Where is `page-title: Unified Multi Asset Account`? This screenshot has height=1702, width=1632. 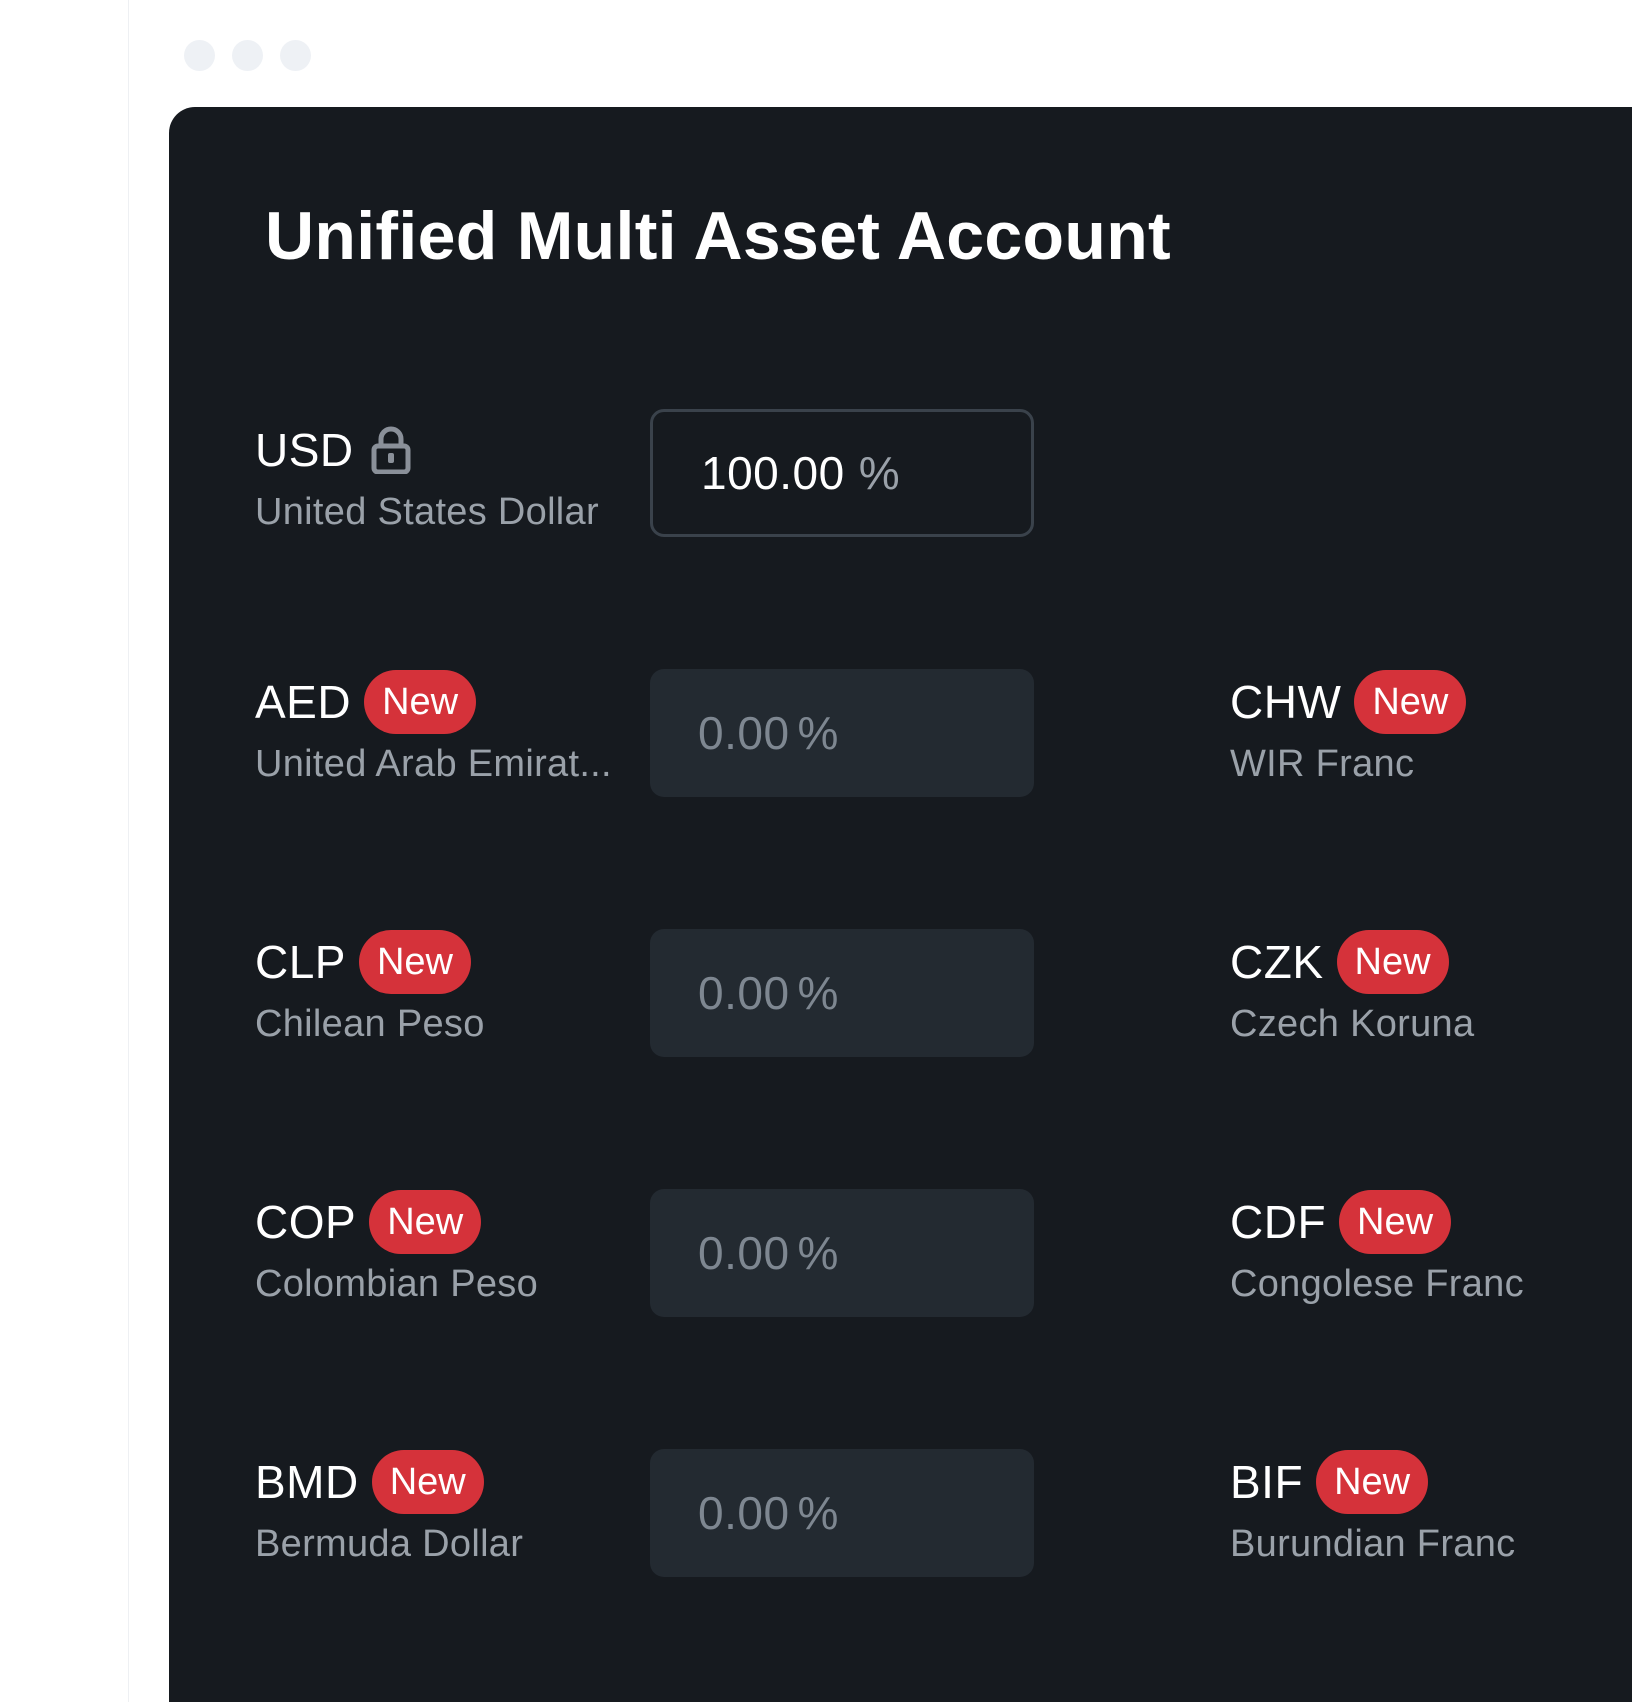
page-title: Unified Multi Asset Account is located at coordinates (718, 236).